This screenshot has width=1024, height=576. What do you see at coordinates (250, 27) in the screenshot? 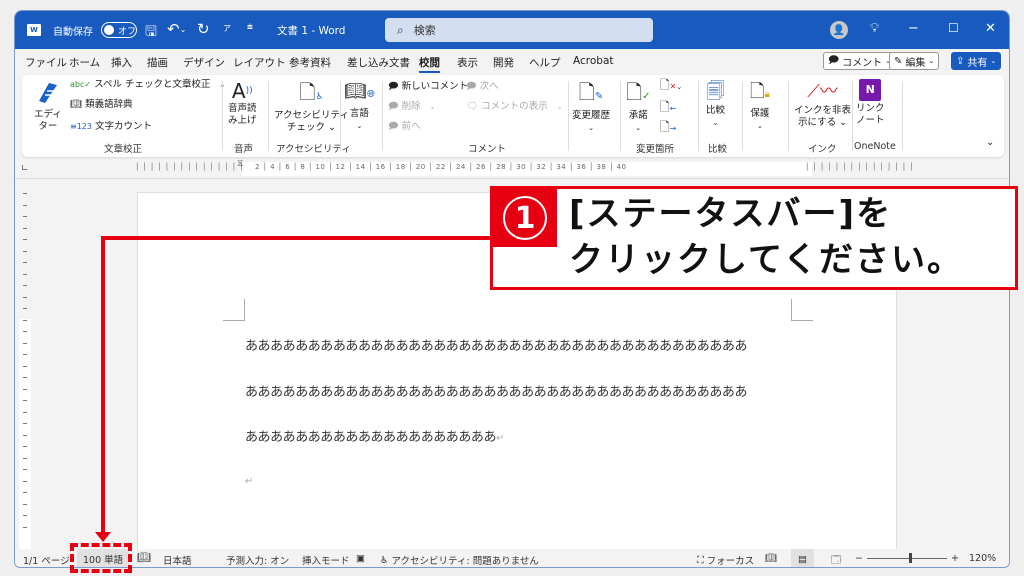
I see `customize-qat-icon: ⩧` at bounding box center [250, 27].